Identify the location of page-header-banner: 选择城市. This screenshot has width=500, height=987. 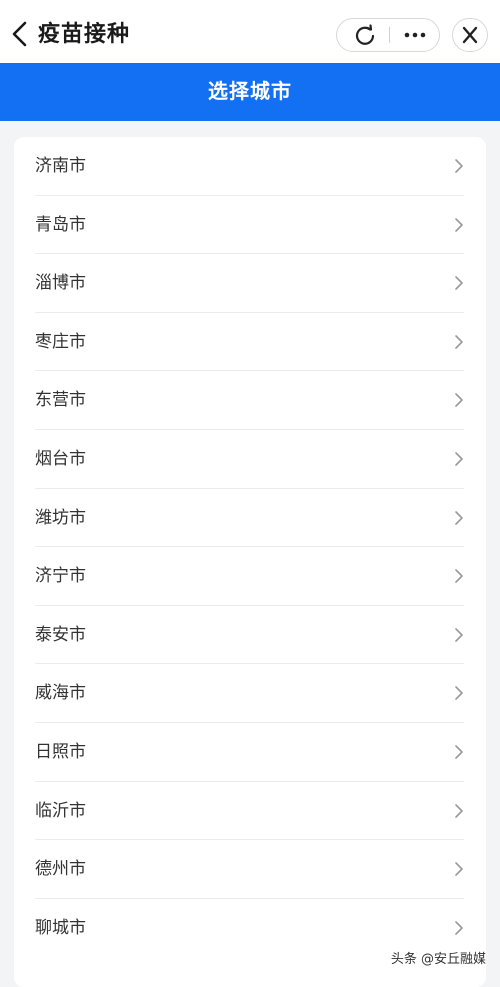
(250, 92).